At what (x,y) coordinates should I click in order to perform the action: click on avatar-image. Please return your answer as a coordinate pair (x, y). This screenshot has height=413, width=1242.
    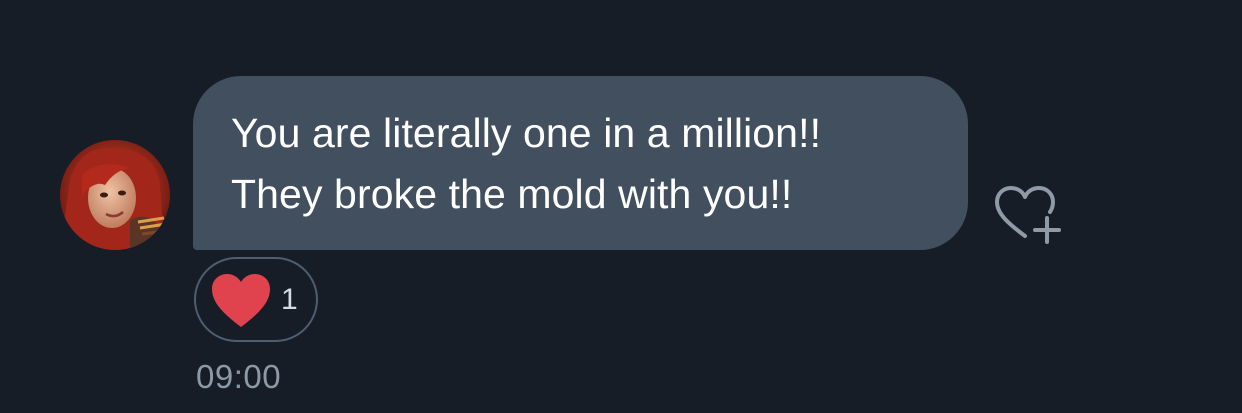
    Looking at the image, I should click on (115, 195).